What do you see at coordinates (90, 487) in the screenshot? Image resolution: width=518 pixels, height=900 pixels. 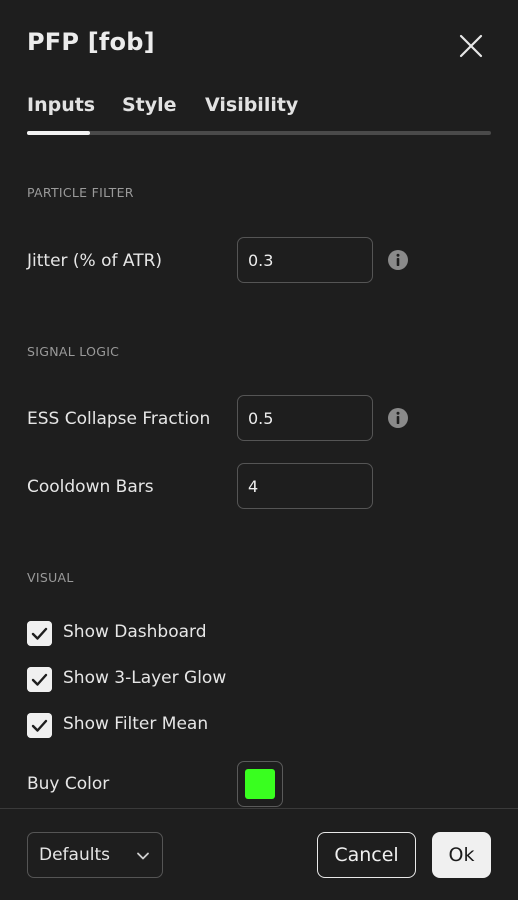 I see `cooldown-bars-label: Cooldown Bars` at bounding box center [90, 487].